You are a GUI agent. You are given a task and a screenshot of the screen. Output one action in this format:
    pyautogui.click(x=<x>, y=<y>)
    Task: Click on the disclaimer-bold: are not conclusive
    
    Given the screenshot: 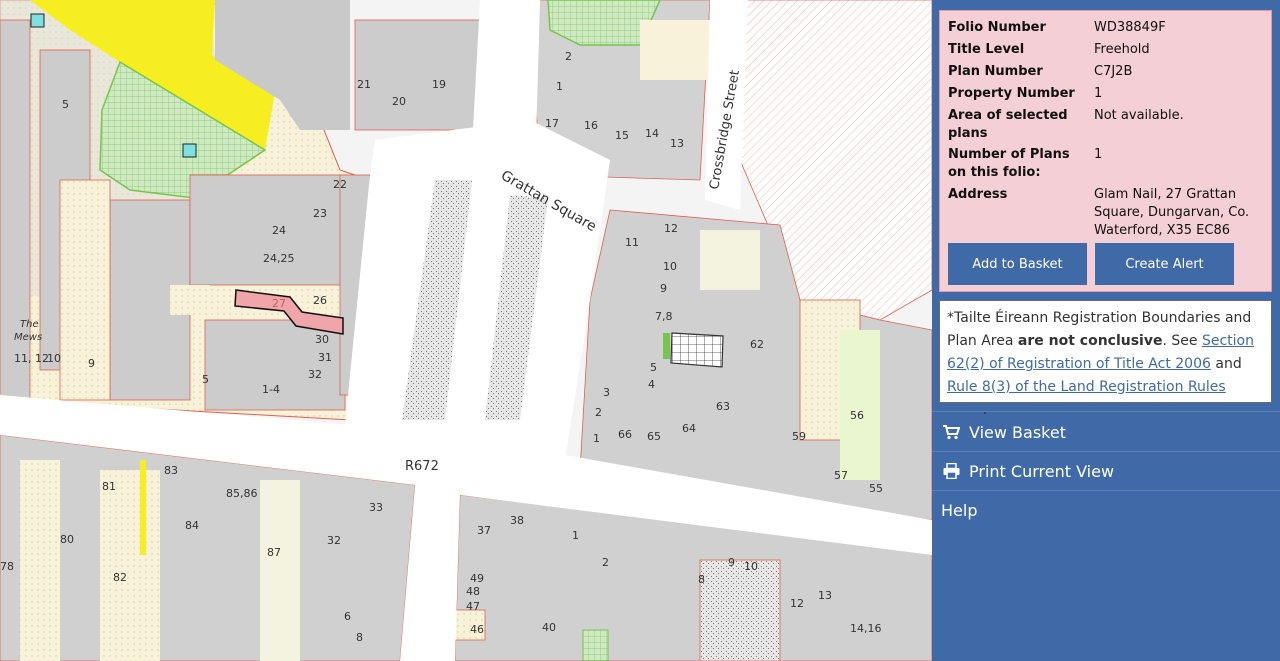 What is the action you would take?
    pyautogui.click(x=1090, y=341)
    